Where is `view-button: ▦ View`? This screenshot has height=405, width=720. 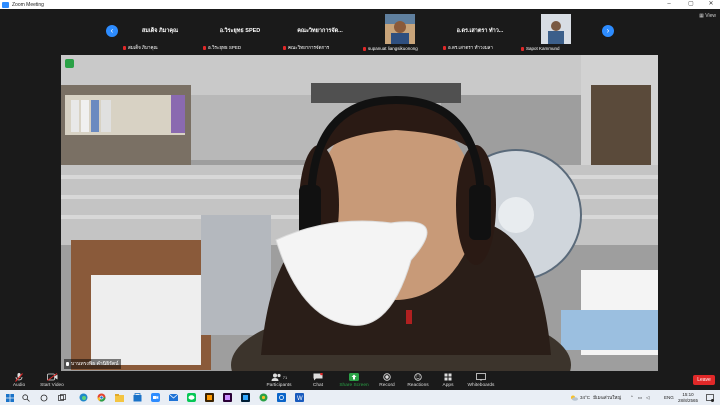
view-button: ▦ View is located at coordinates (707, 16).